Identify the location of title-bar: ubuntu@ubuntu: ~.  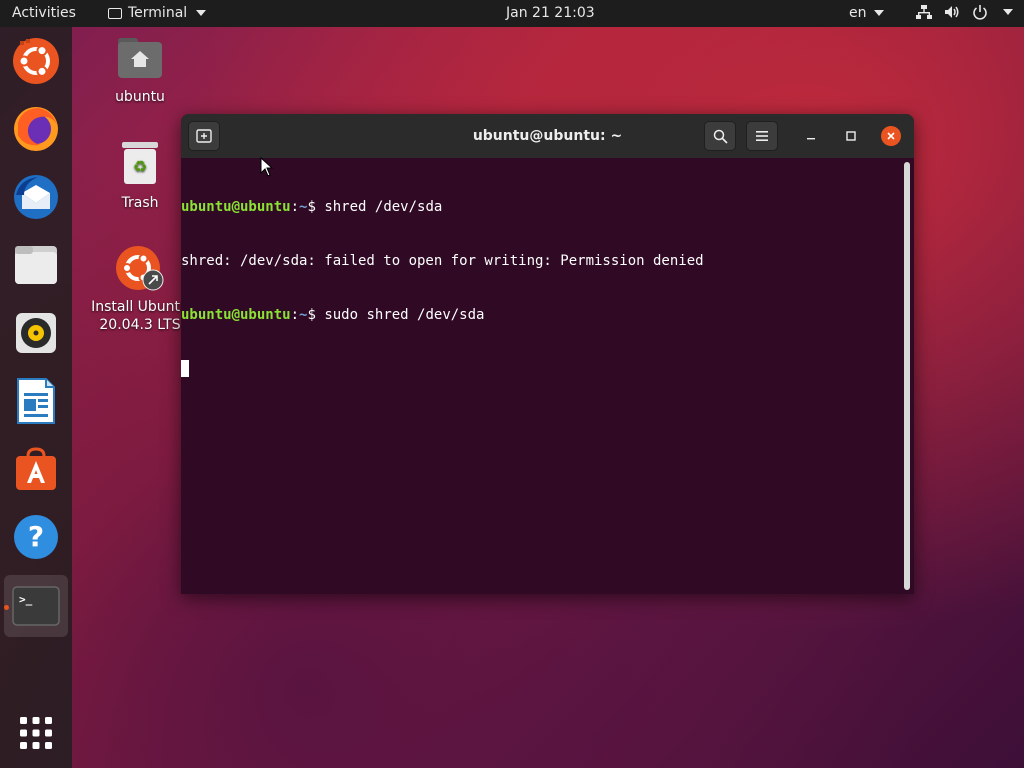
(547, 136).